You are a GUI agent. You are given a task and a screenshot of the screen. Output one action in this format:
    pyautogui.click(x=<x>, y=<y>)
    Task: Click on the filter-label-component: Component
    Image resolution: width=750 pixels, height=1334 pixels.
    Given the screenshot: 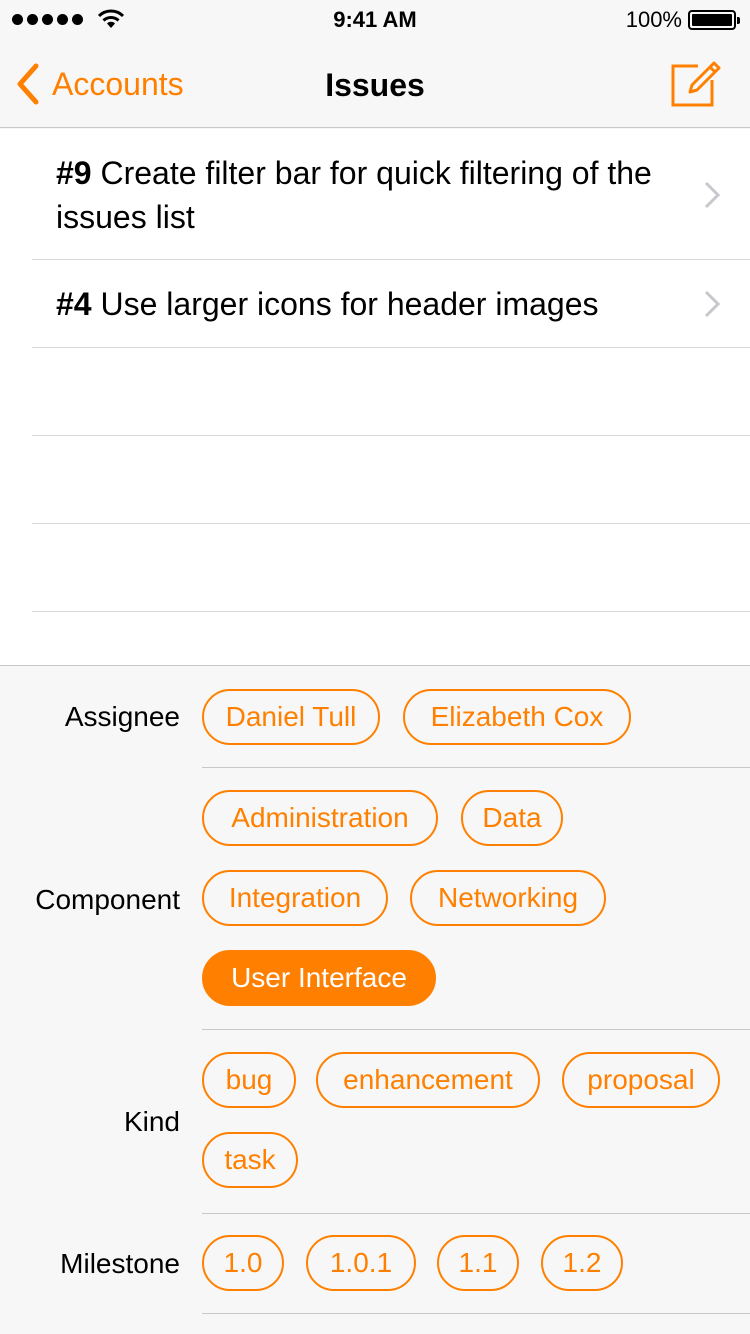 What is the action you would take?
    pyautogui.click(x=107, y=899)
    